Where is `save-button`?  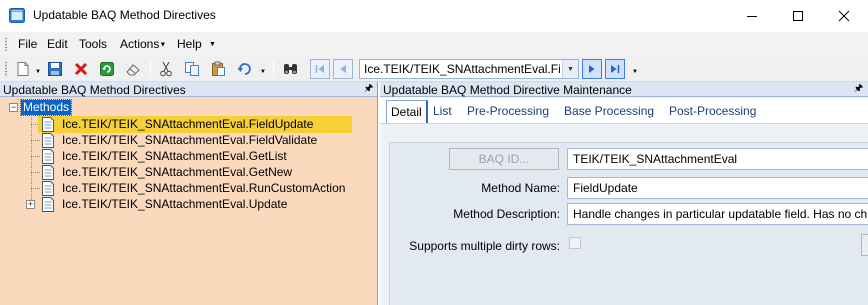
save-button is located at coordinates (55, 69).